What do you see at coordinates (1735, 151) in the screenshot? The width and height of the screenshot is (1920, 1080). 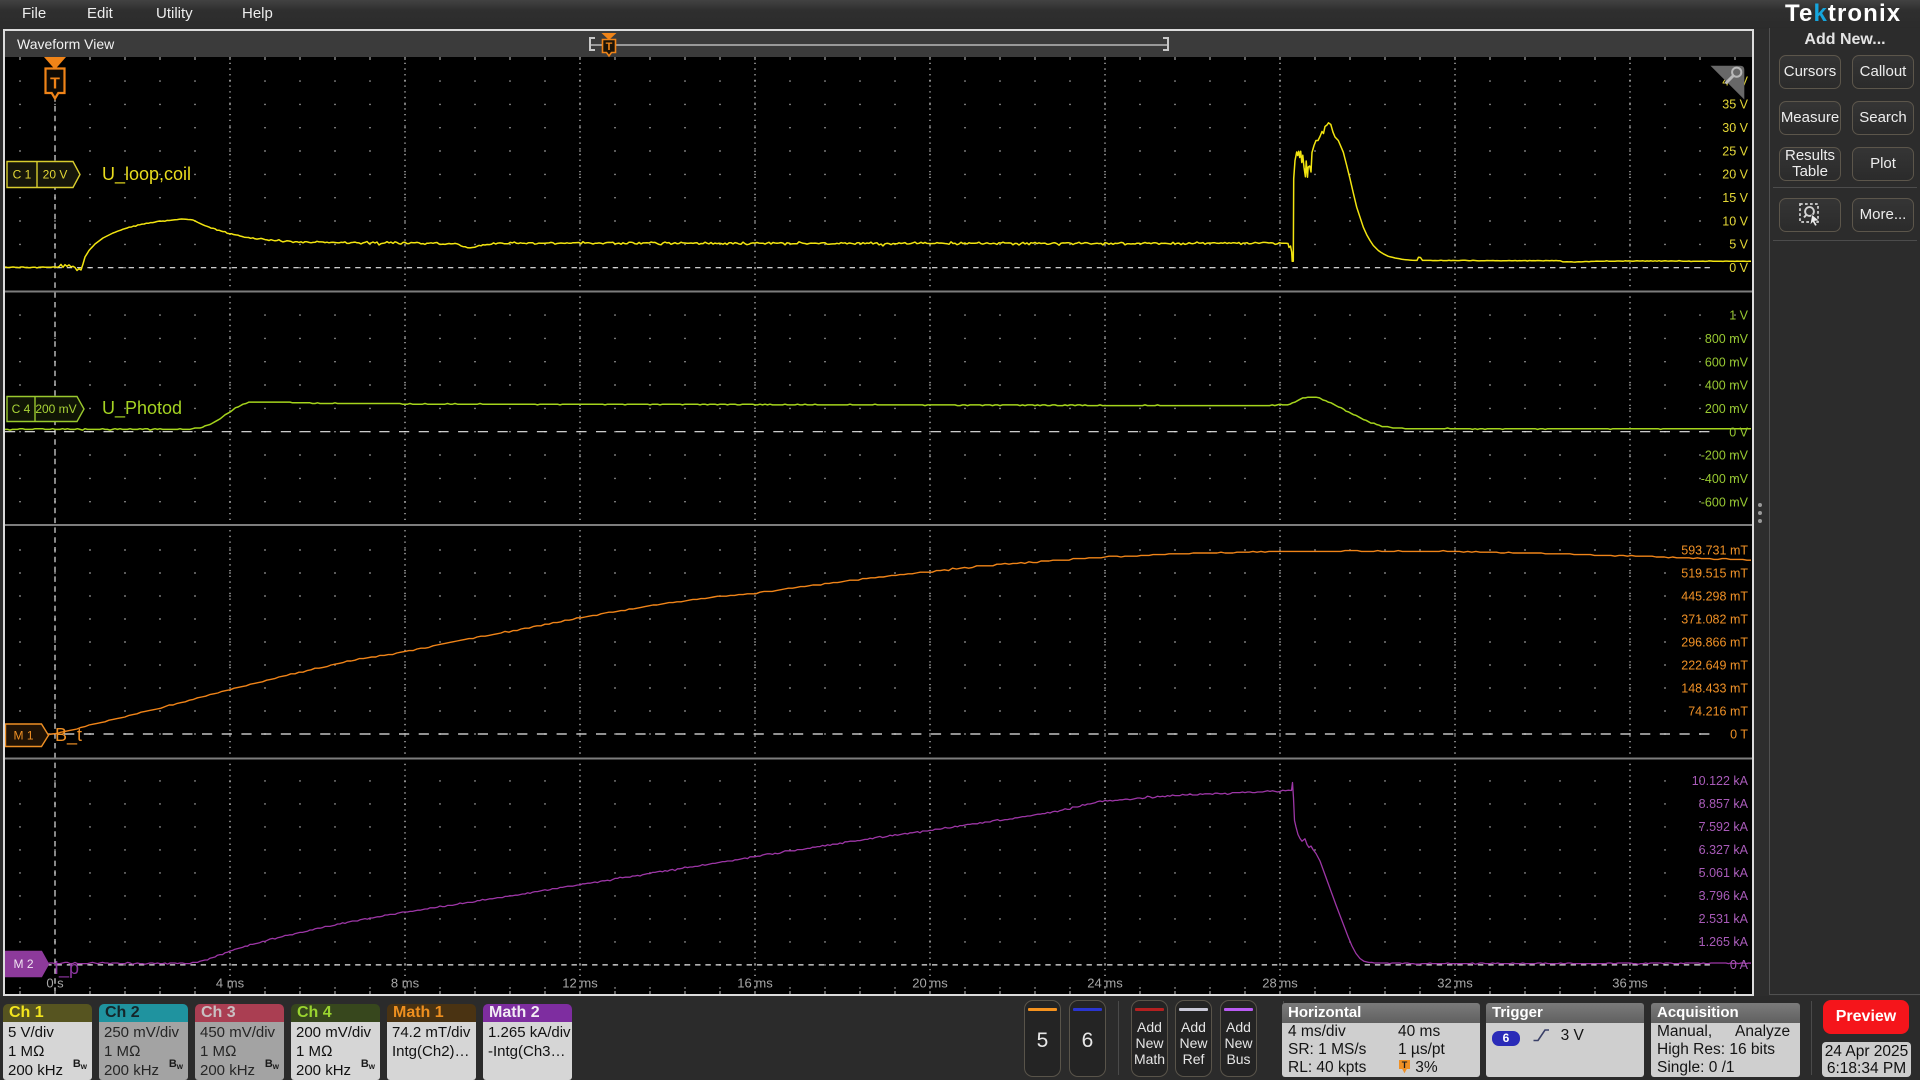 I see `svg-text: 25 V` at bounding box center [1735, 151].